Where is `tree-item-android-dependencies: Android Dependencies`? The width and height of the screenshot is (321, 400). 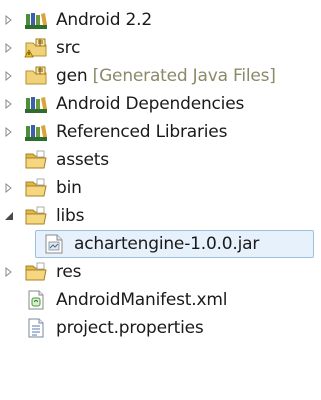 tree-item-android-dependencies: Android Dependencies is located at coordinates (160, 104).